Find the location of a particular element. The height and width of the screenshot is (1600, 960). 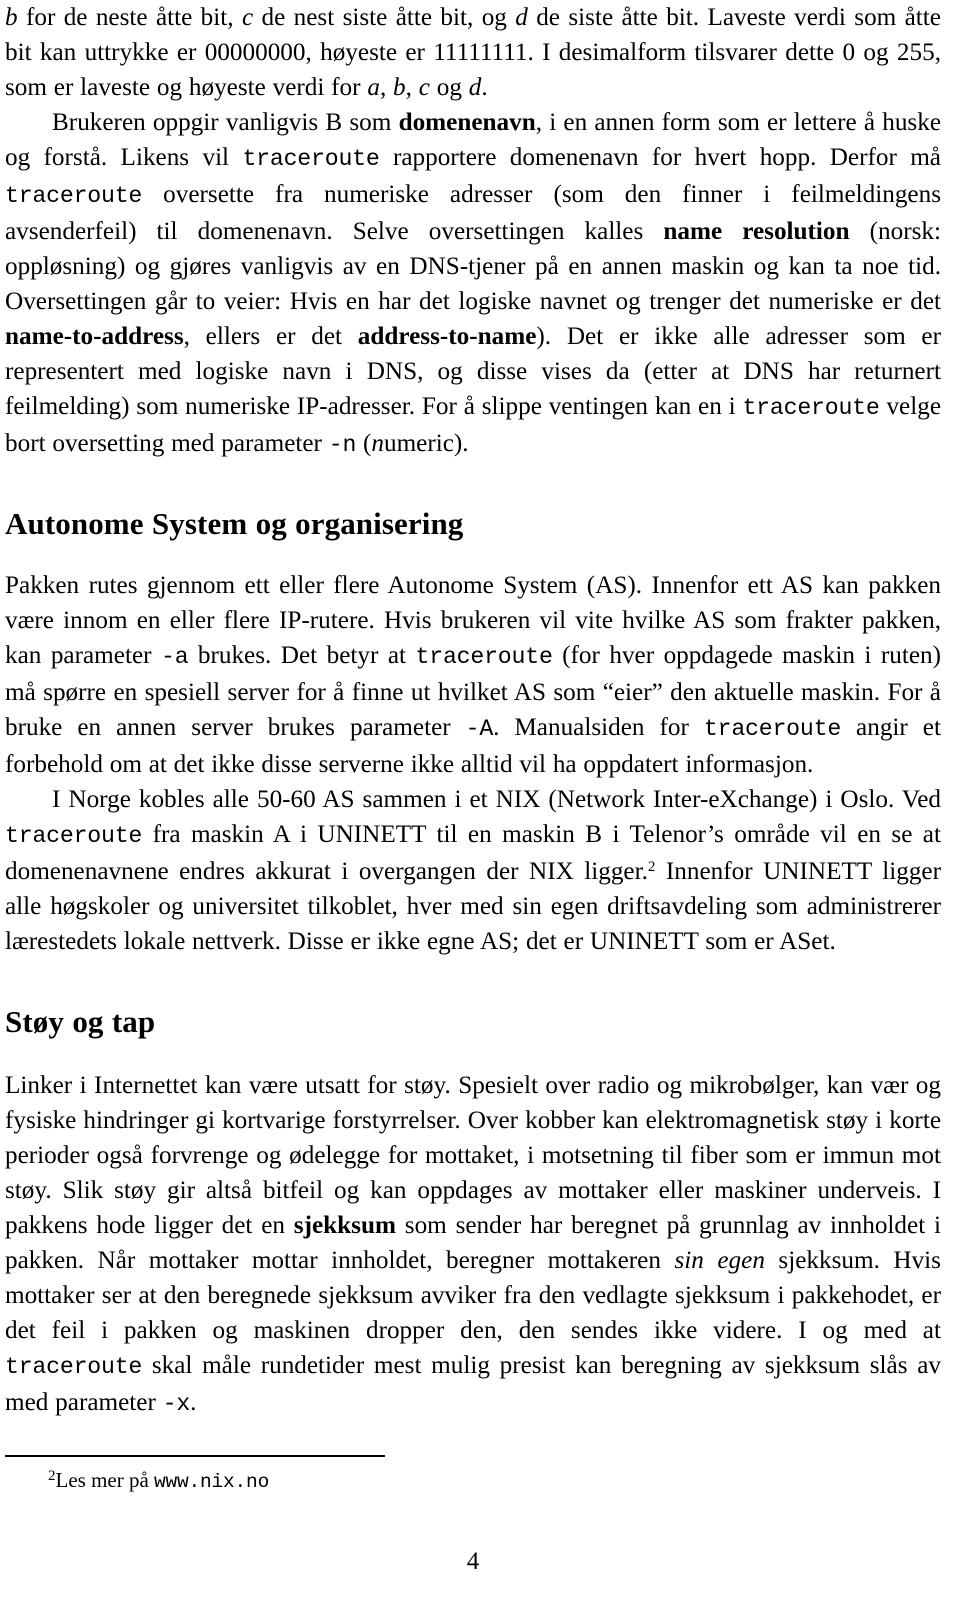

emphasis-bold-term: domenenavn is located at coordinates (467, 122).